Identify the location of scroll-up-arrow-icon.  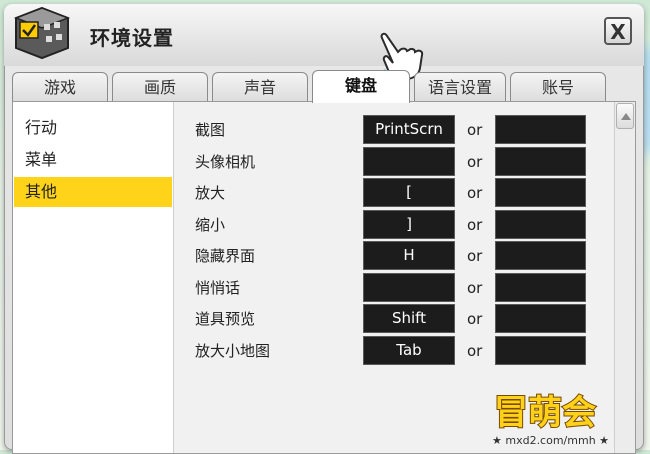
(625, 116).